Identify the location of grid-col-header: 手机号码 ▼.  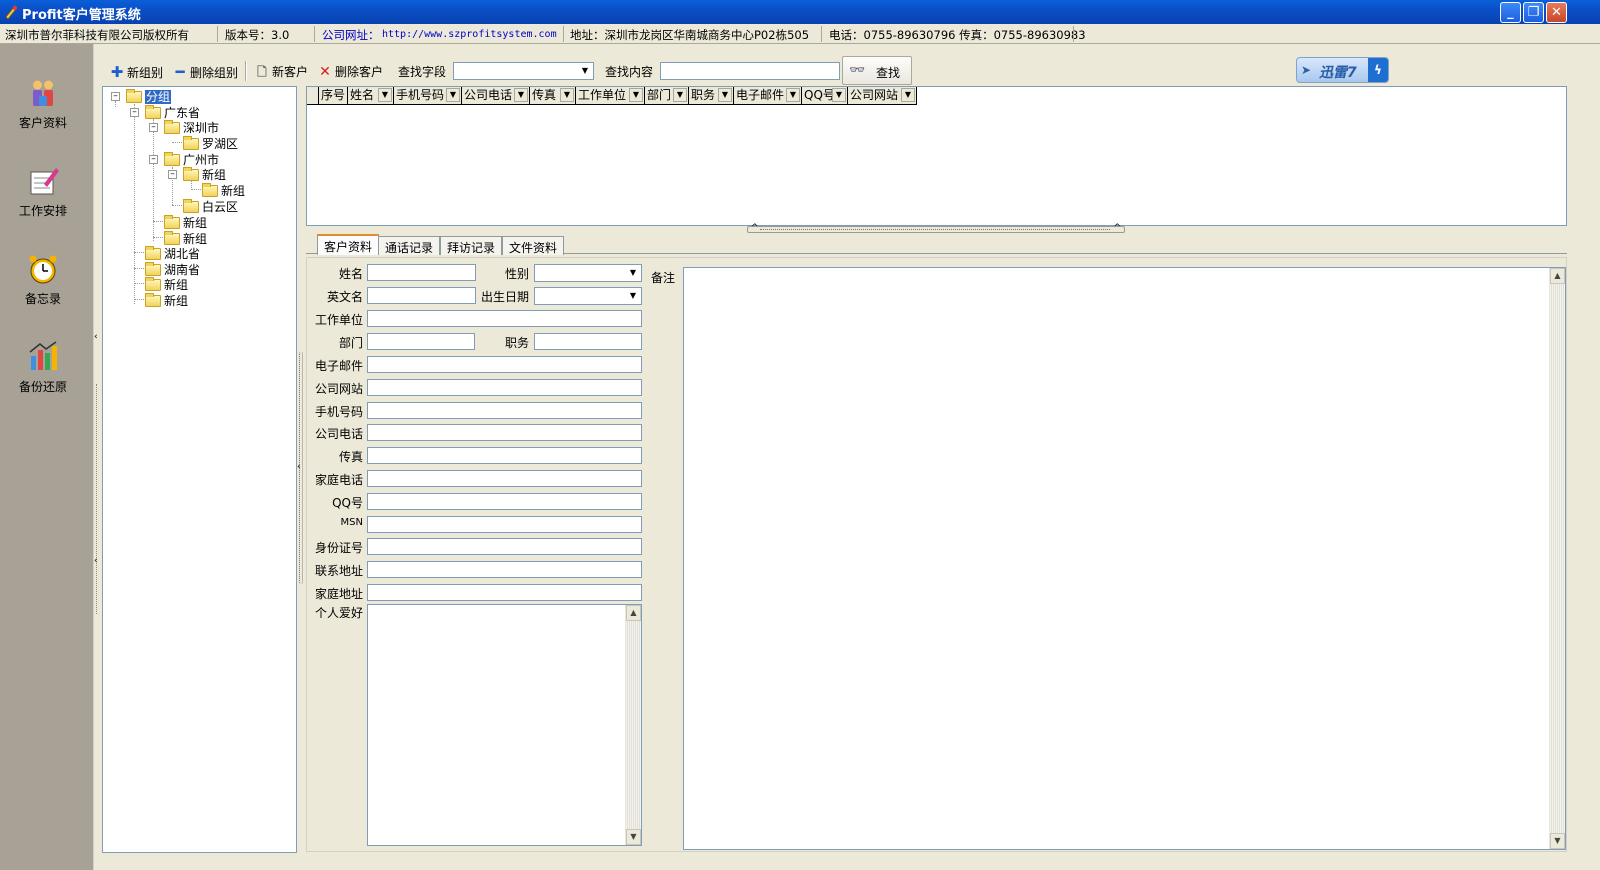
(428, 96).